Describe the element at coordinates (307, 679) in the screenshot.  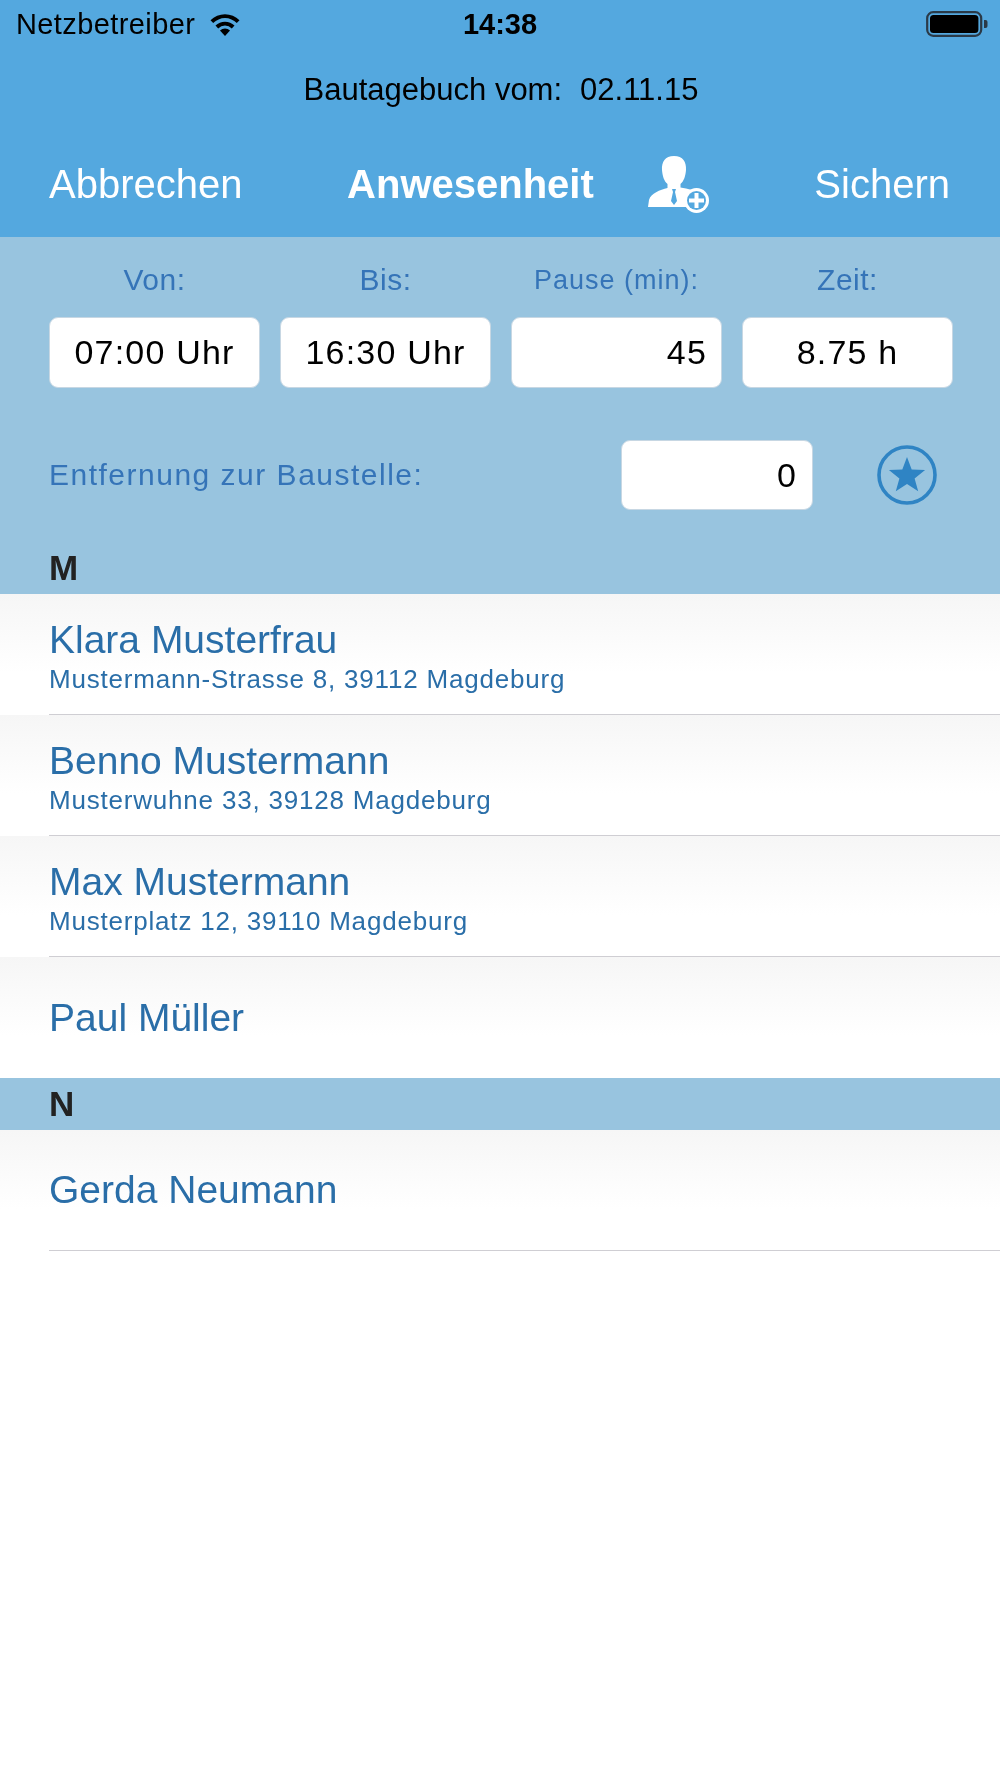
I see `contact-address: Mustermann-Strasse 8, 39112 Magdeburg` at that location.